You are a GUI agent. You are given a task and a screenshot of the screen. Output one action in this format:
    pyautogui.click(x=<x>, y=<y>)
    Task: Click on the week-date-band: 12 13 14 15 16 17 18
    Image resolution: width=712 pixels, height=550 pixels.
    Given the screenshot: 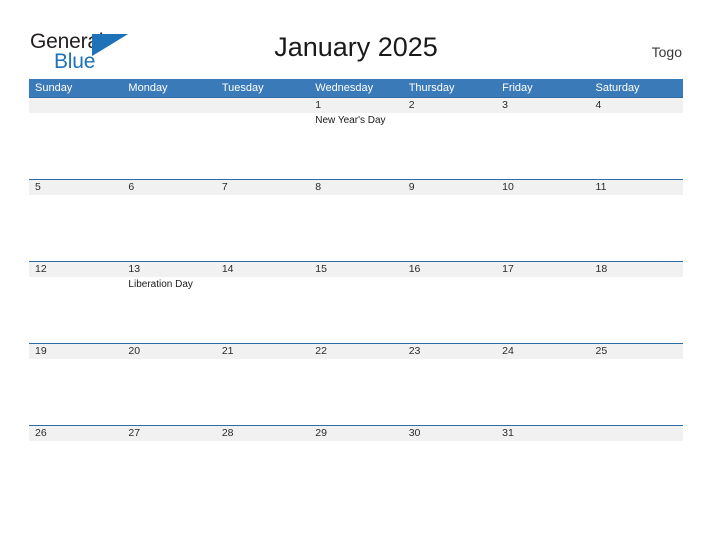 What is the action you would take?
    pyautogui.click(x=356, y=269)
    